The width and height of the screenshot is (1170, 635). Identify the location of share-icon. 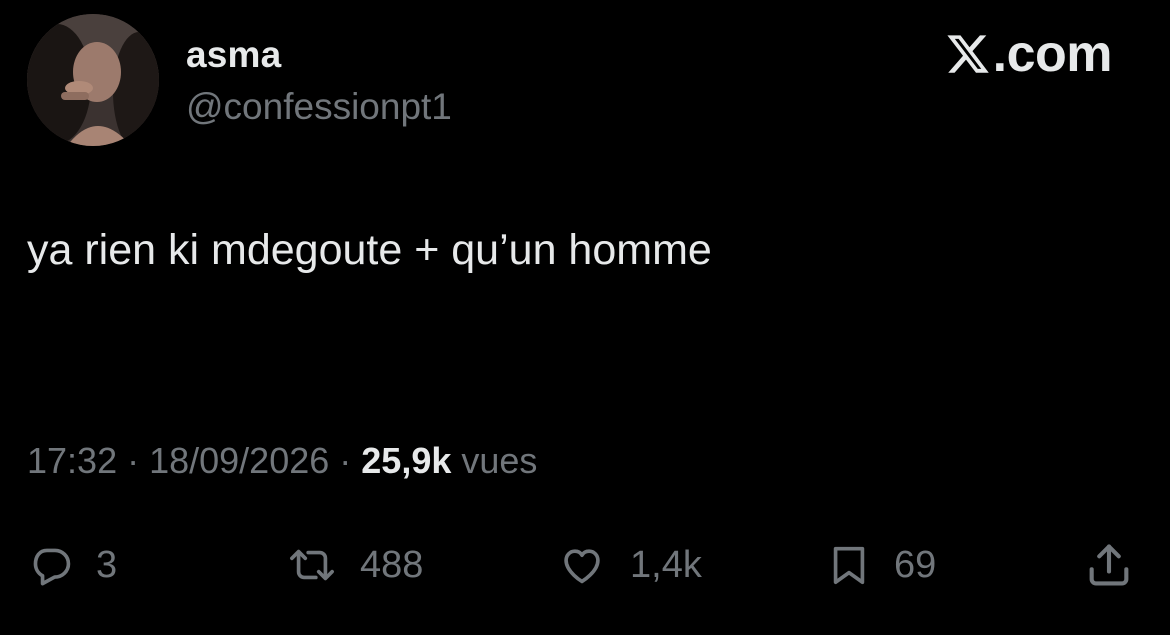
(1109, 565).